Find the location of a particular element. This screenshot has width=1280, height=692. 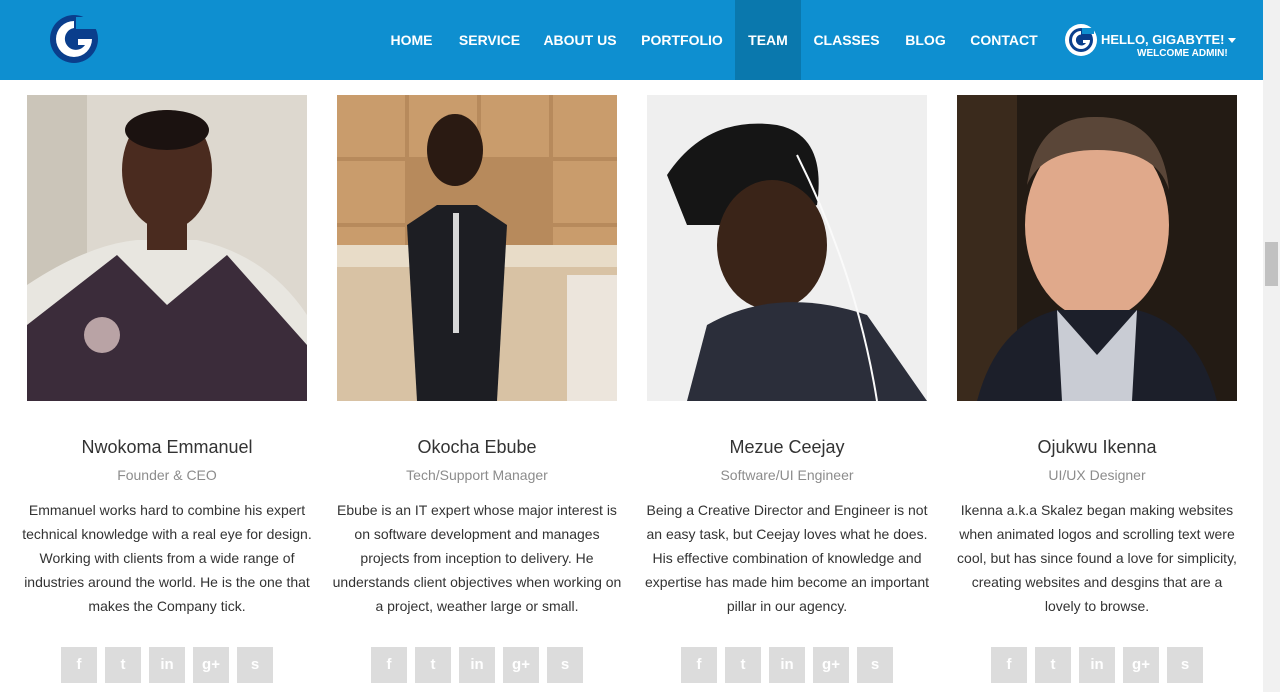

team-member-name: Ojukwu Ikenna is located at coordinates (1097, 447).